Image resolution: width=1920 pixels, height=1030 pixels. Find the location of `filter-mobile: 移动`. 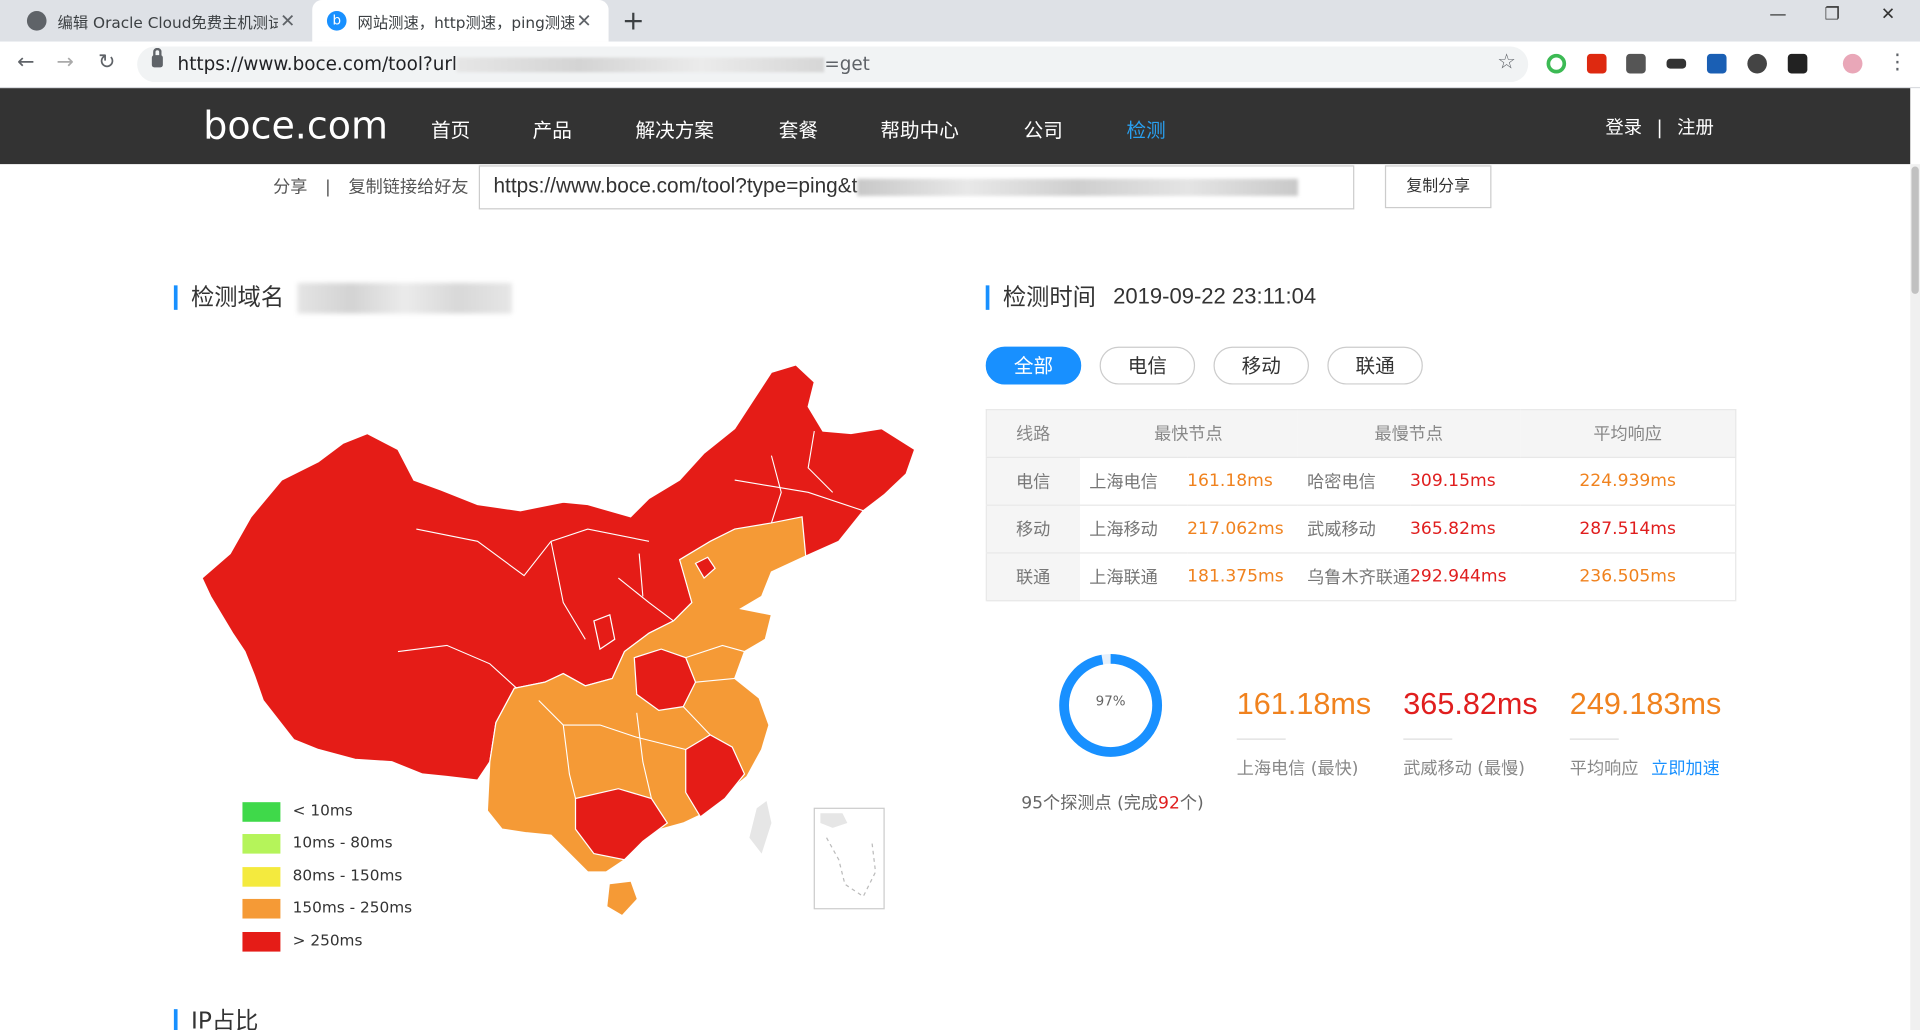

filter-mobile: 移动 is located at coordinates (1261, 365).